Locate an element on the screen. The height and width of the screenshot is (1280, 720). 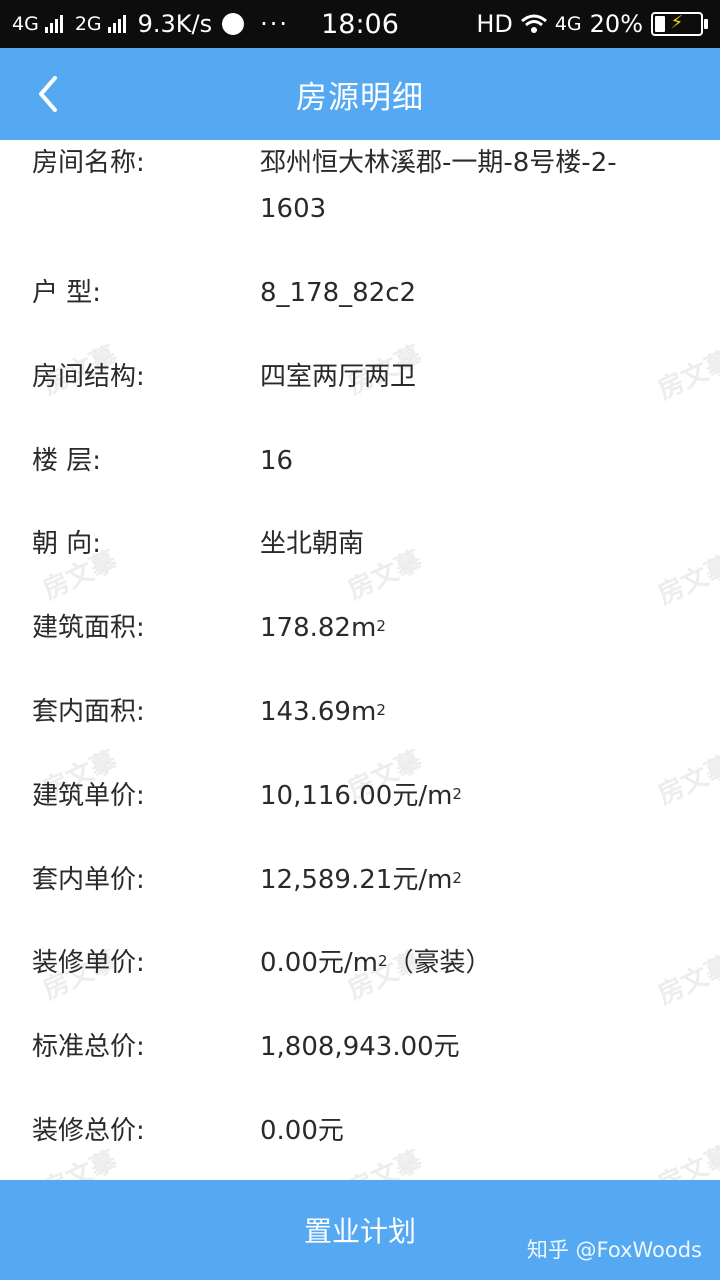
floor-value: 16 is located at coordinates (277, 461).